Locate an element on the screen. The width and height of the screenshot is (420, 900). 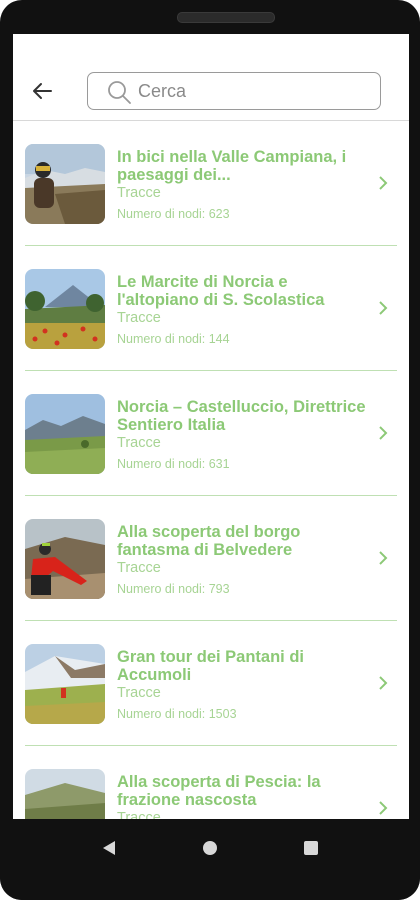
item-title: Gran tour dei Pantani di Accumoli is located at coordinates (211, 666).